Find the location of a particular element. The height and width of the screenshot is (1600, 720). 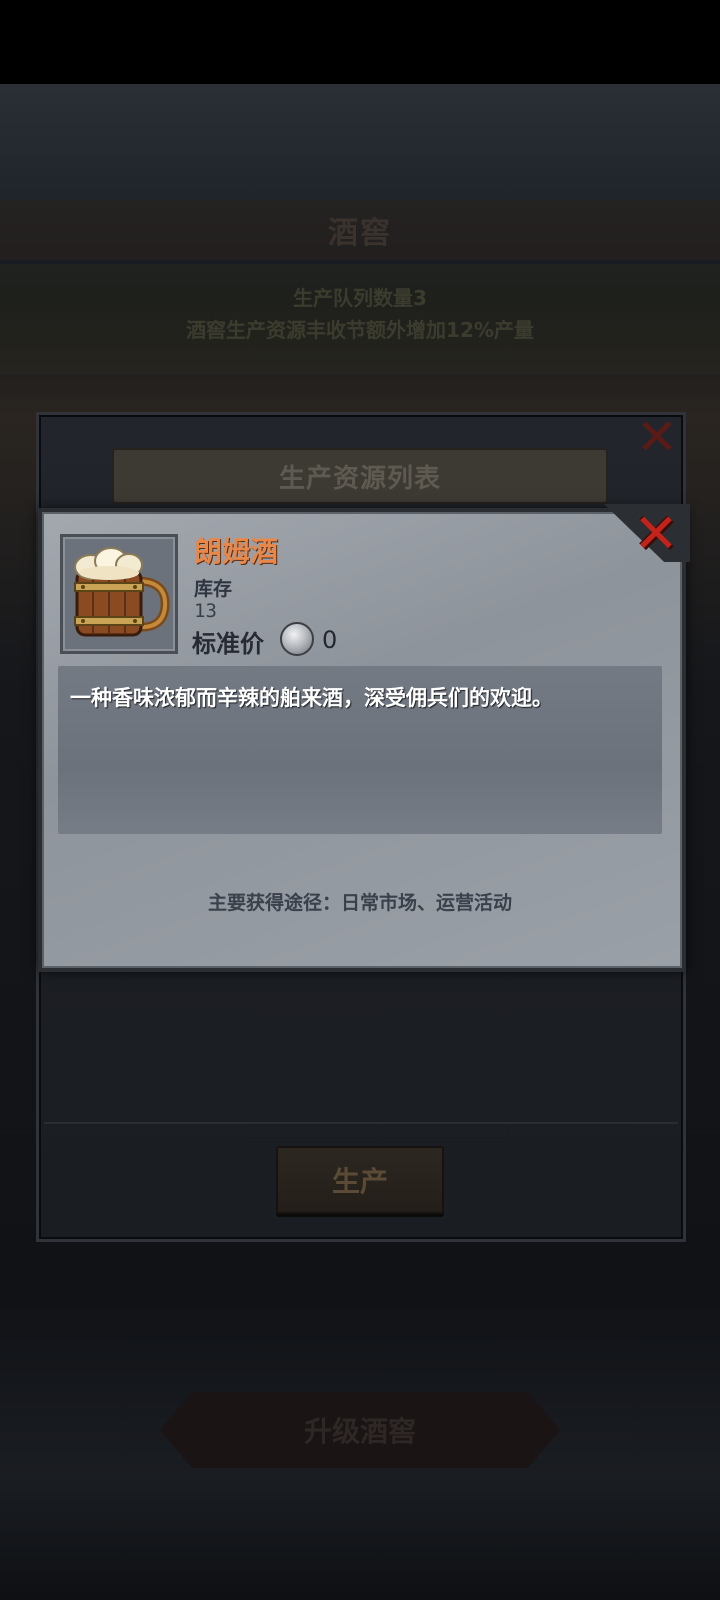

item-name: 朗姆酒 is located at coordinates (236, 551).